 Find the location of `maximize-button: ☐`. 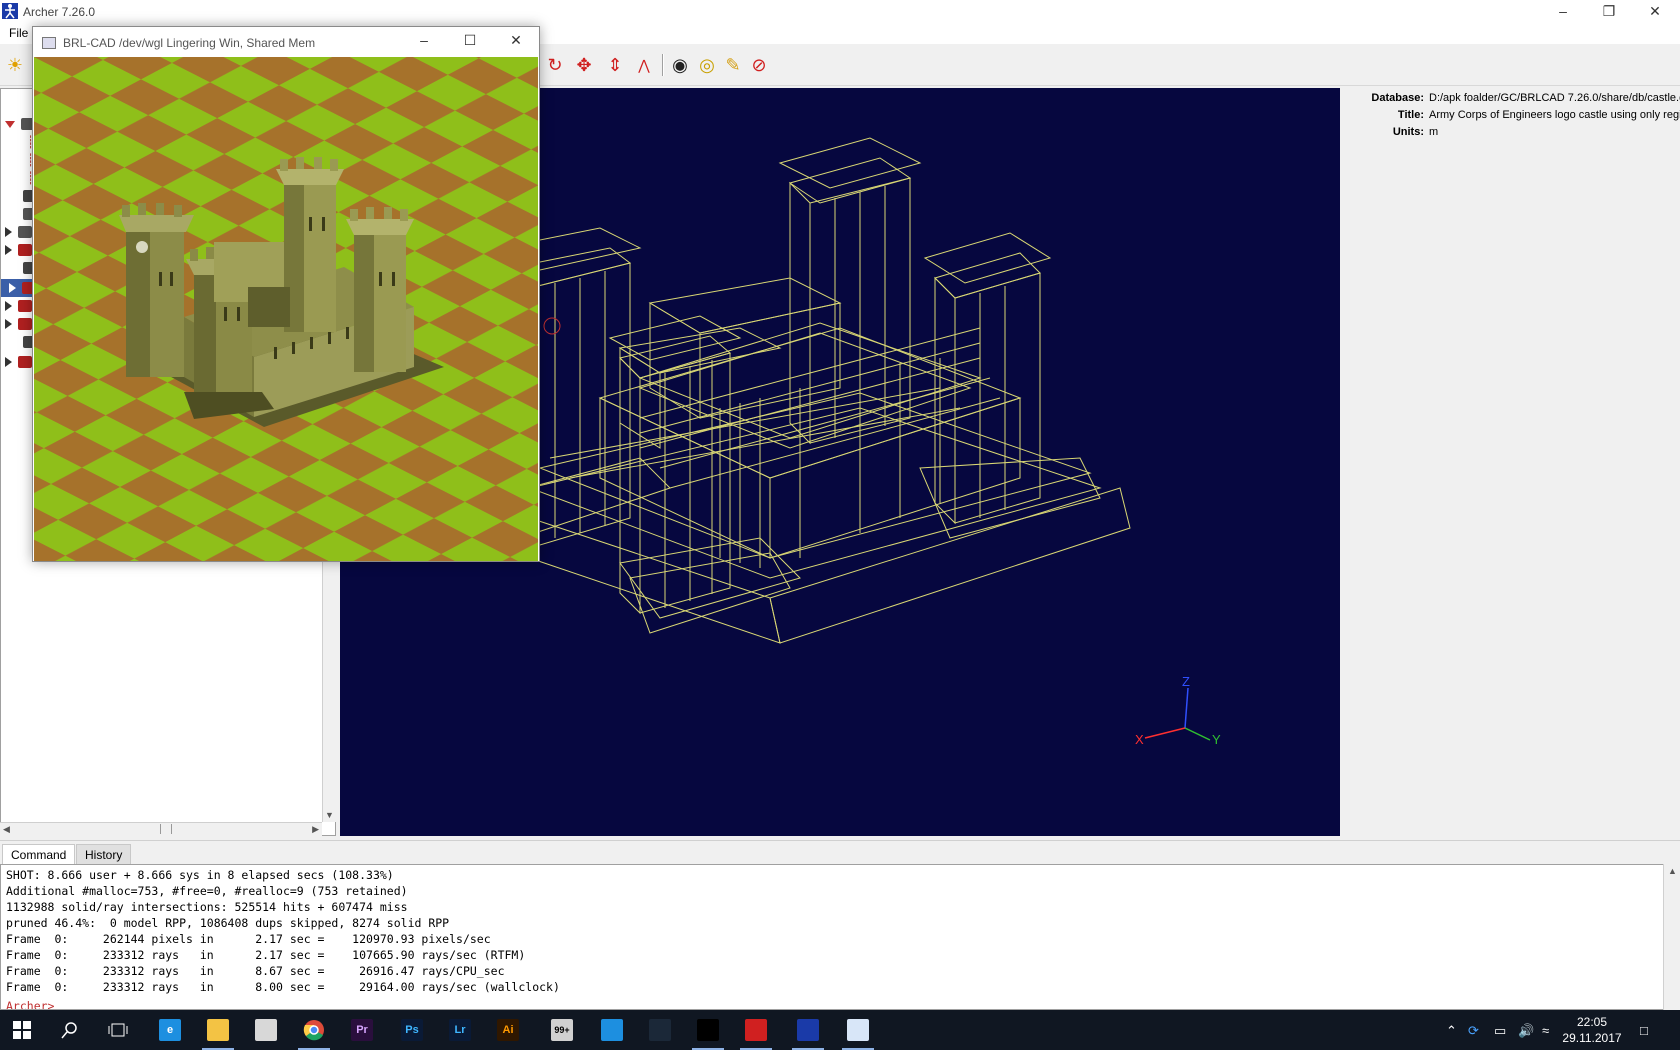

maximize-button: ☐ is located at coordinates (470, 41).